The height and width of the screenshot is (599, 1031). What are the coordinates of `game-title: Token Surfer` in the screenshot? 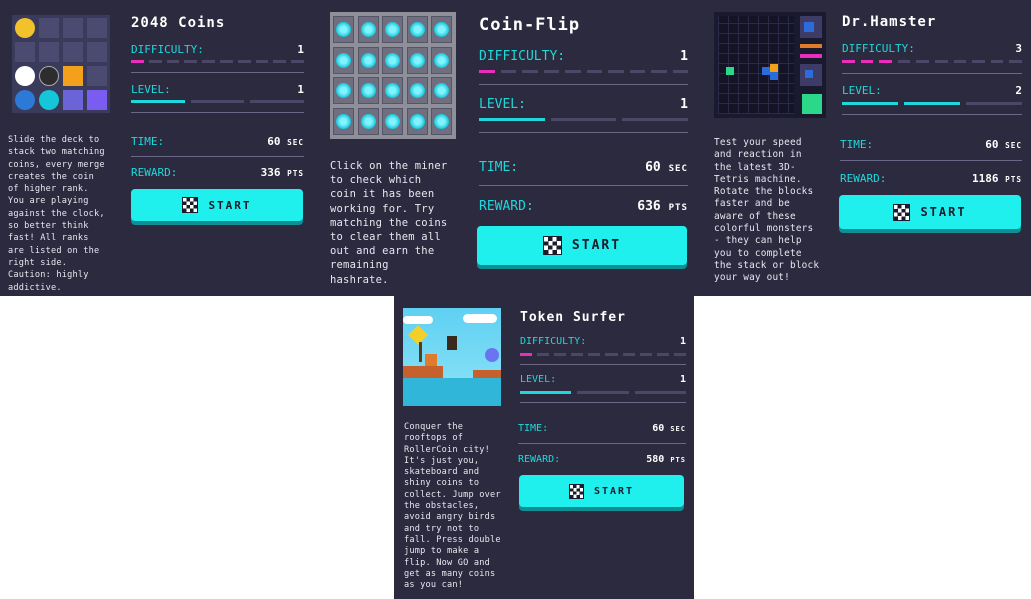 It's located at (573, 317).